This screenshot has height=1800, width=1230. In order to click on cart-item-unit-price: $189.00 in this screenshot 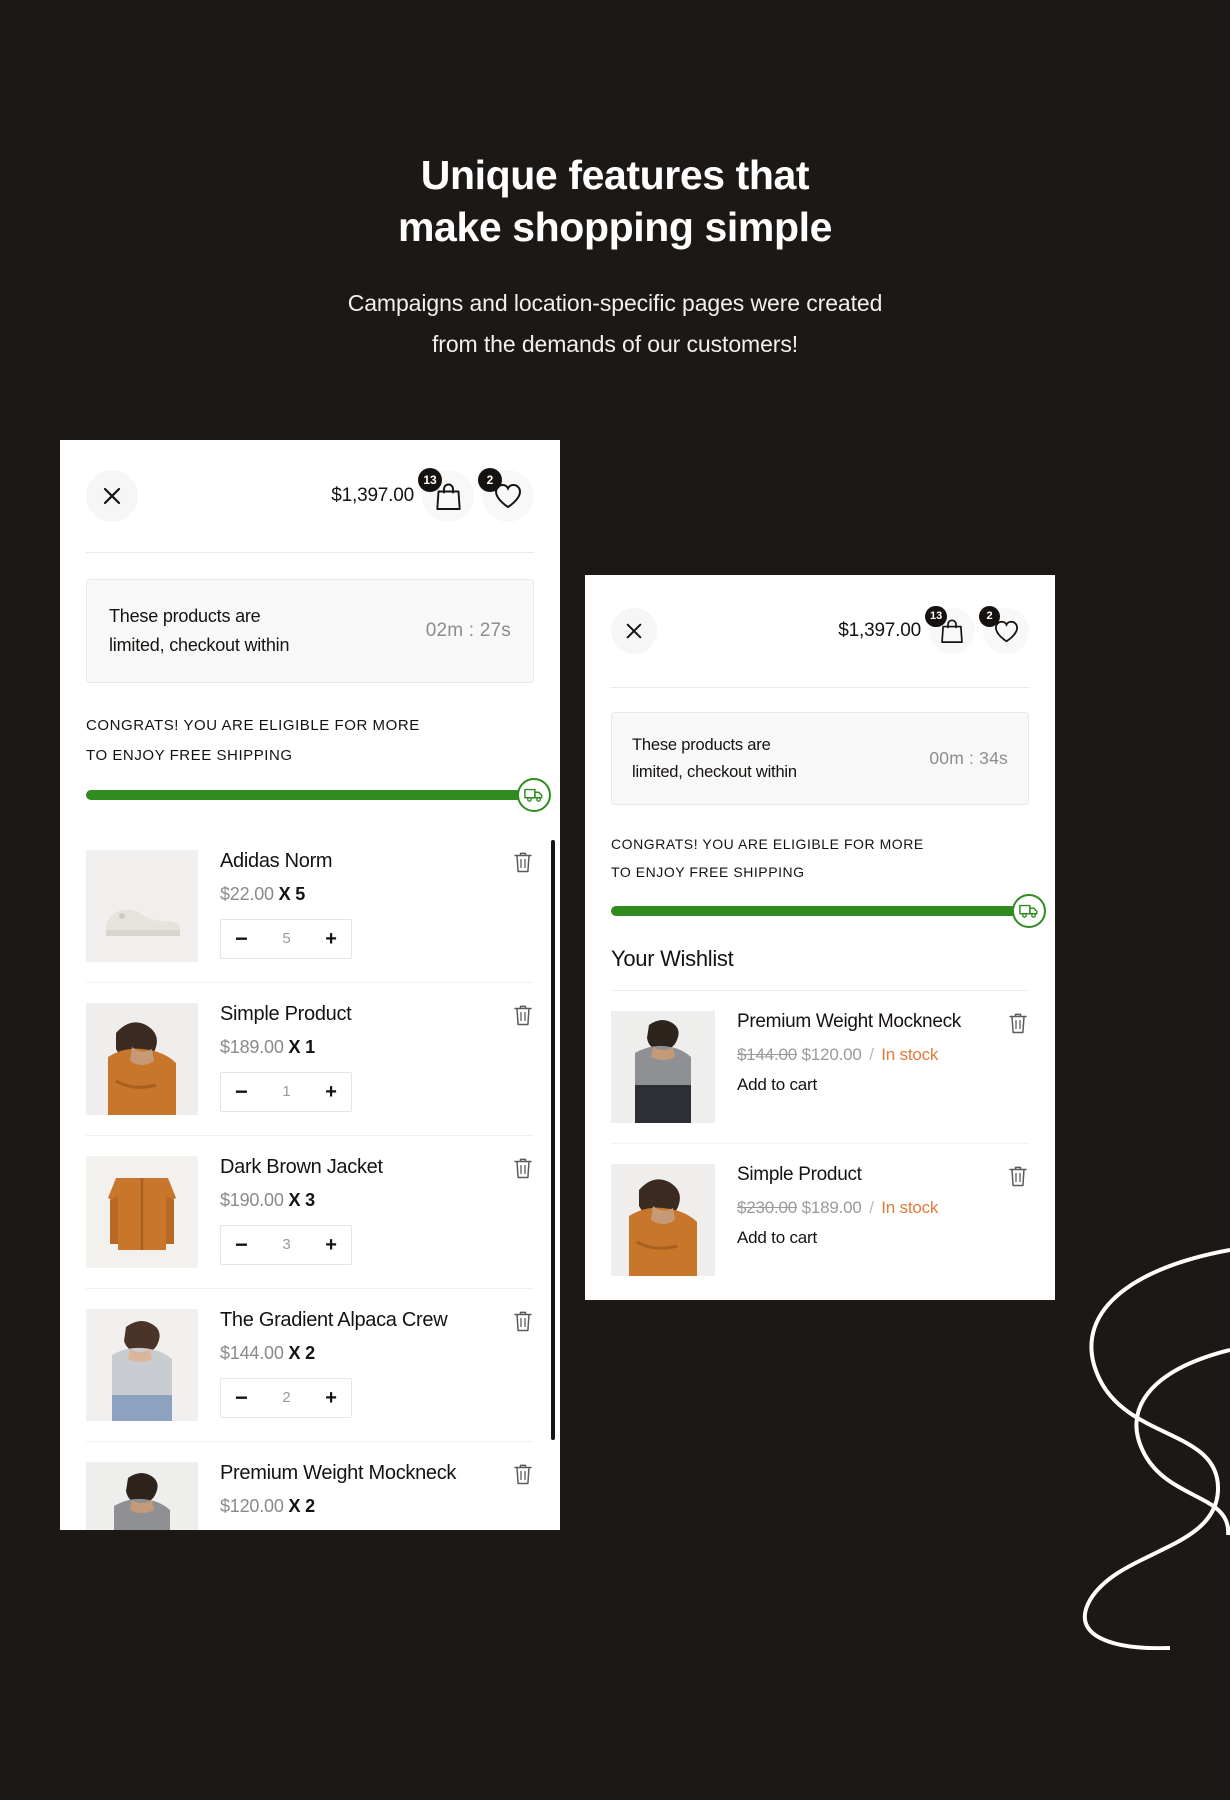, I will do `click(252, 1046)`.